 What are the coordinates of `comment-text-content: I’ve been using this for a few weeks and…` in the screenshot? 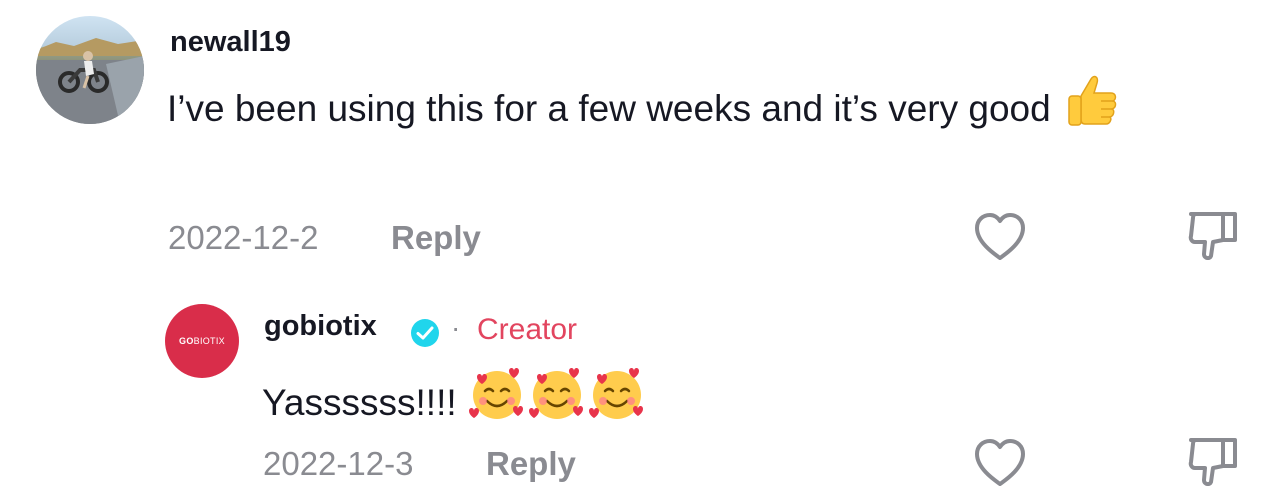 It's located at (609, 108).